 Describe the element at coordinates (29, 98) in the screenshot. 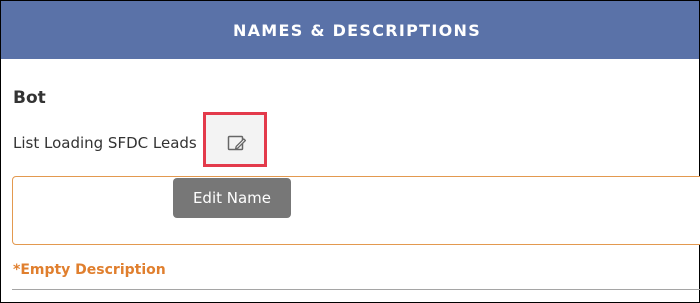

I see `section-title: Bot` at that location.